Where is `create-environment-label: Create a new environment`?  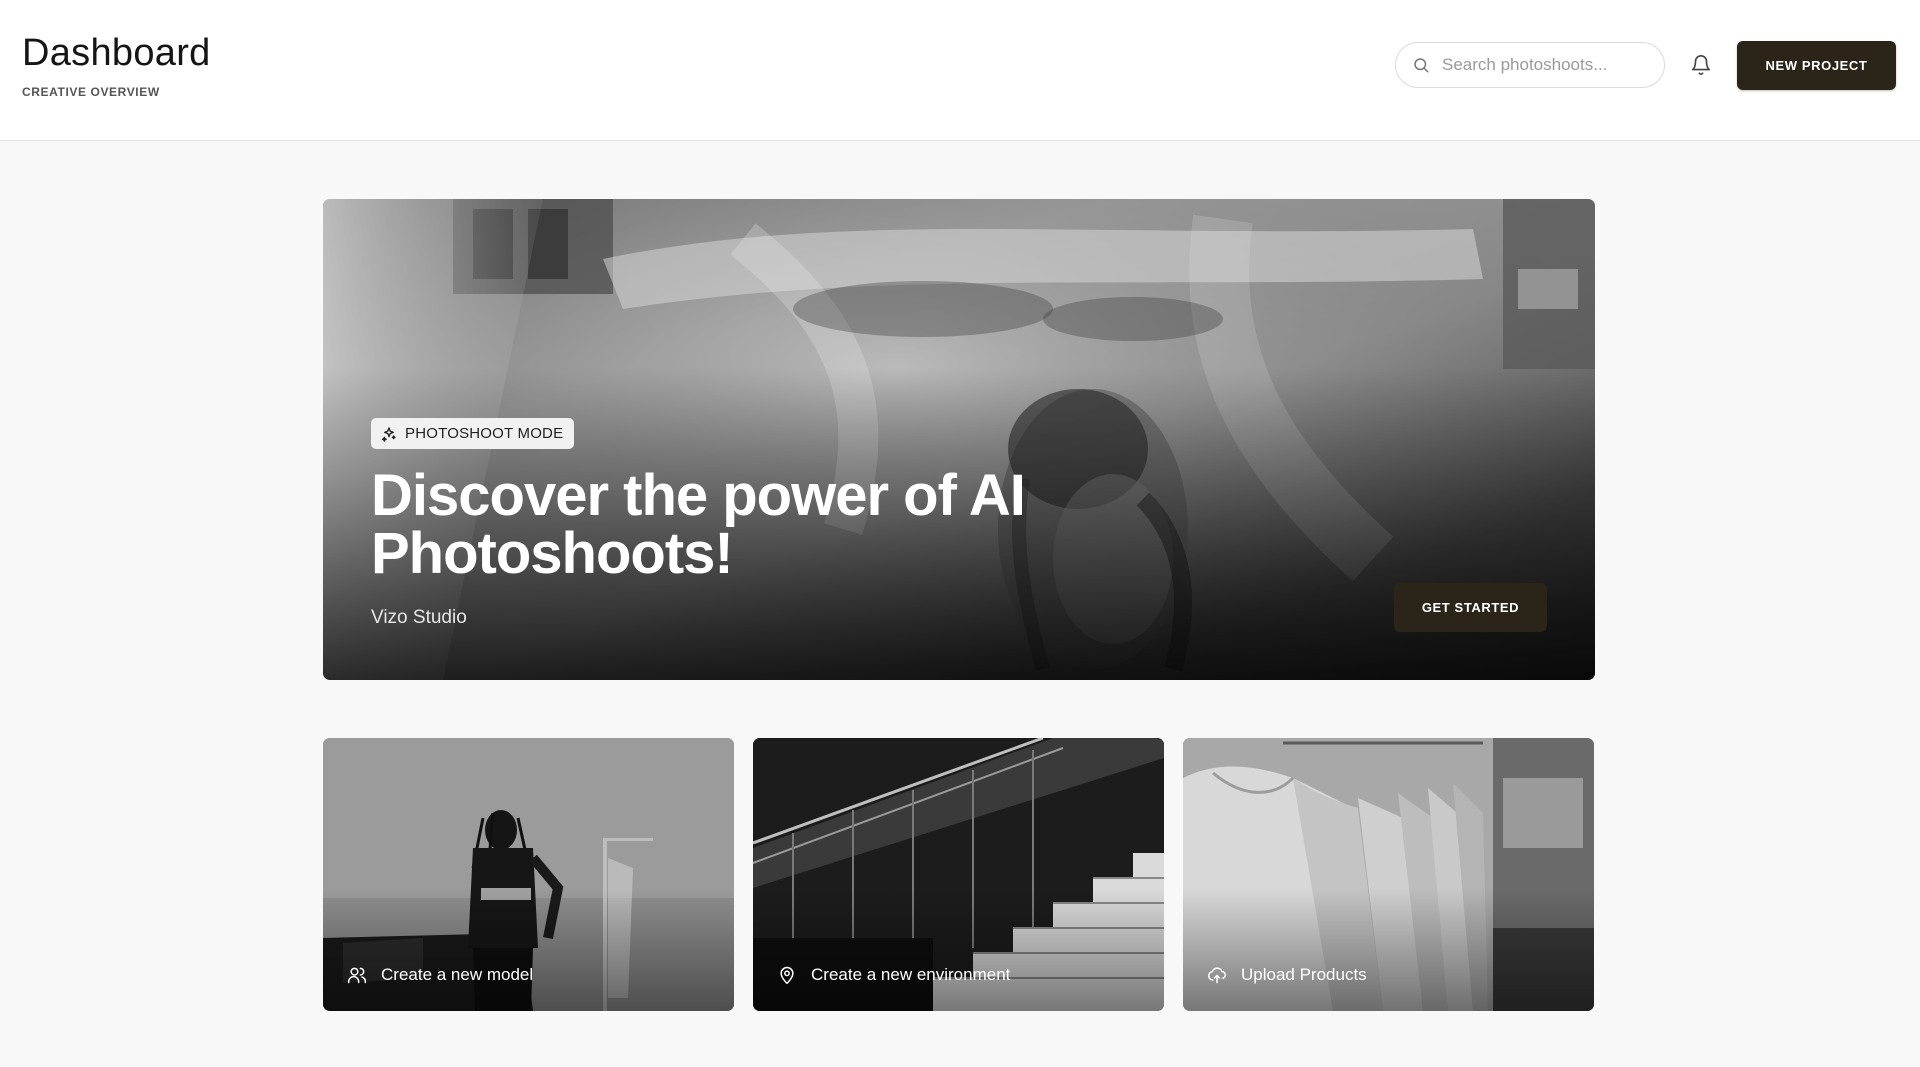 create-environment-label: Create a new environment is located at coordinates (893, 975).